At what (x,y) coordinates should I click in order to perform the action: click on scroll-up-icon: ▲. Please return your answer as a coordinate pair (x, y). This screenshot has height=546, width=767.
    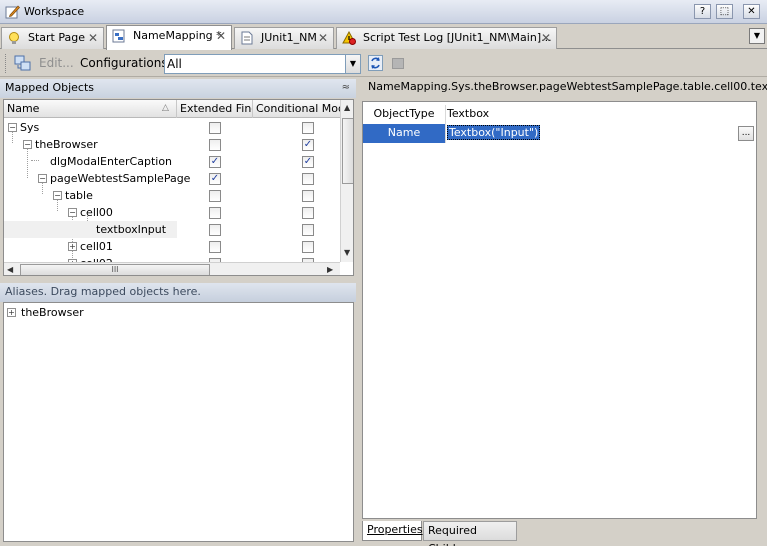
    Looking at the image, I should click on (347, 107).